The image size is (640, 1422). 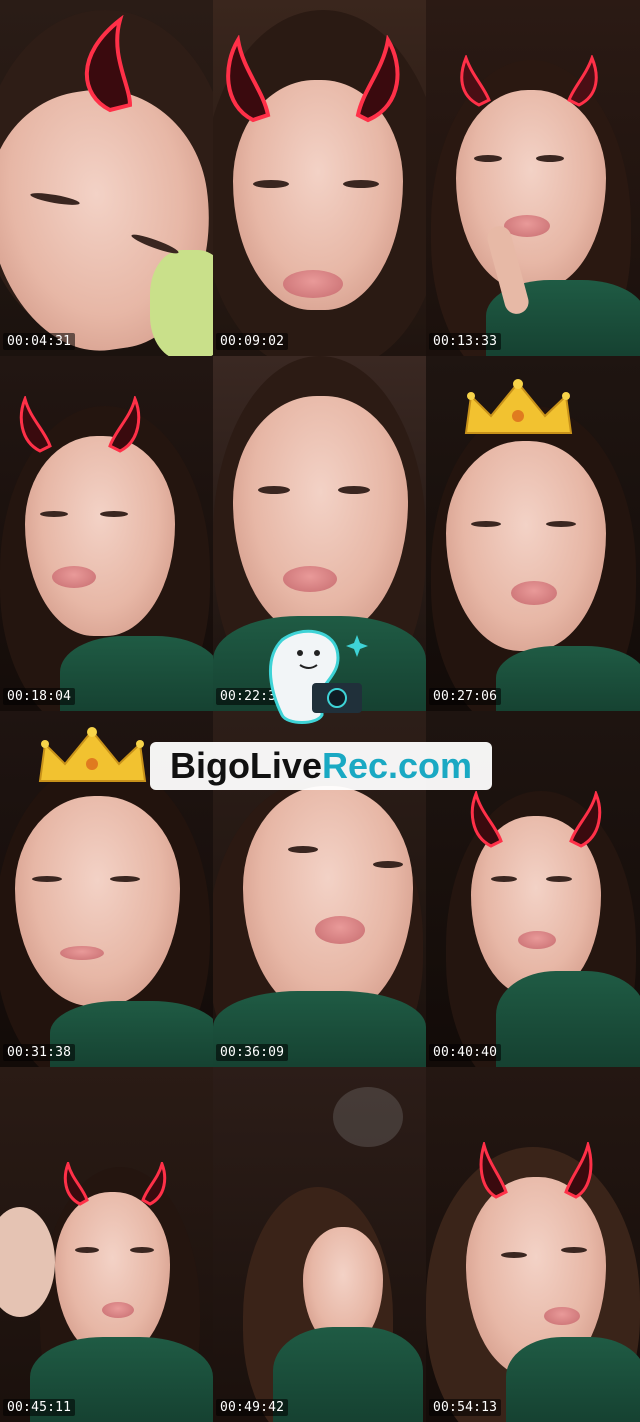 What do you see at coordinates (465, 1052) in the screenshot?
I see `timestamp-label: 00:40:40` at bounding box center [465, 1052].